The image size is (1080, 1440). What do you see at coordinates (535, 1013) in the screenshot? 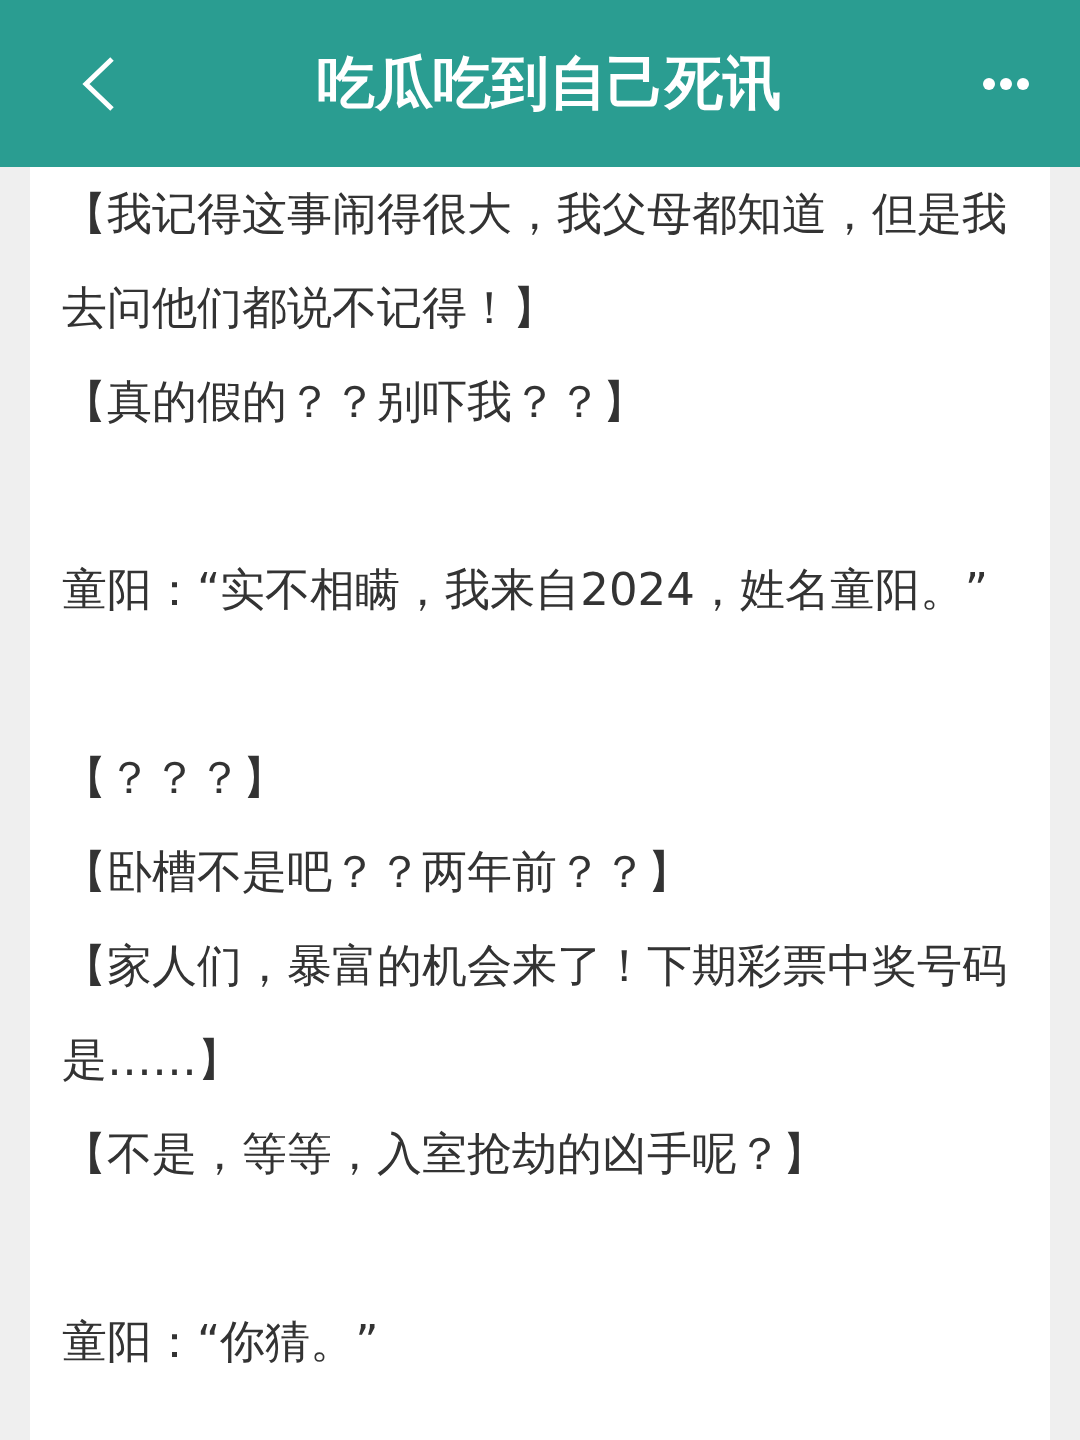
I see `comment-line: 【家人们，暴富的机会来了！下期彩票中奖号码是……】` at bounding box center [535, 1013].